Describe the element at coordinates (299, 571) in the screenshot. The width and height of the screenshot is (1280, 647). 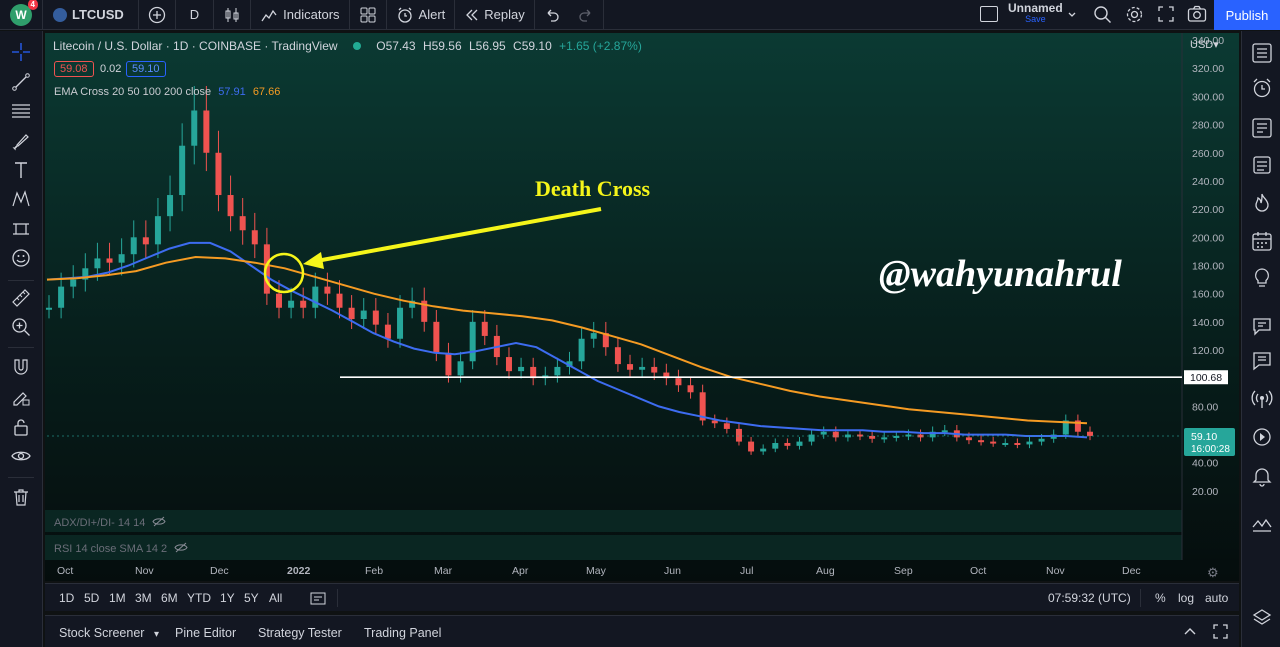
I see `x-tick-label: 2022` at that location.